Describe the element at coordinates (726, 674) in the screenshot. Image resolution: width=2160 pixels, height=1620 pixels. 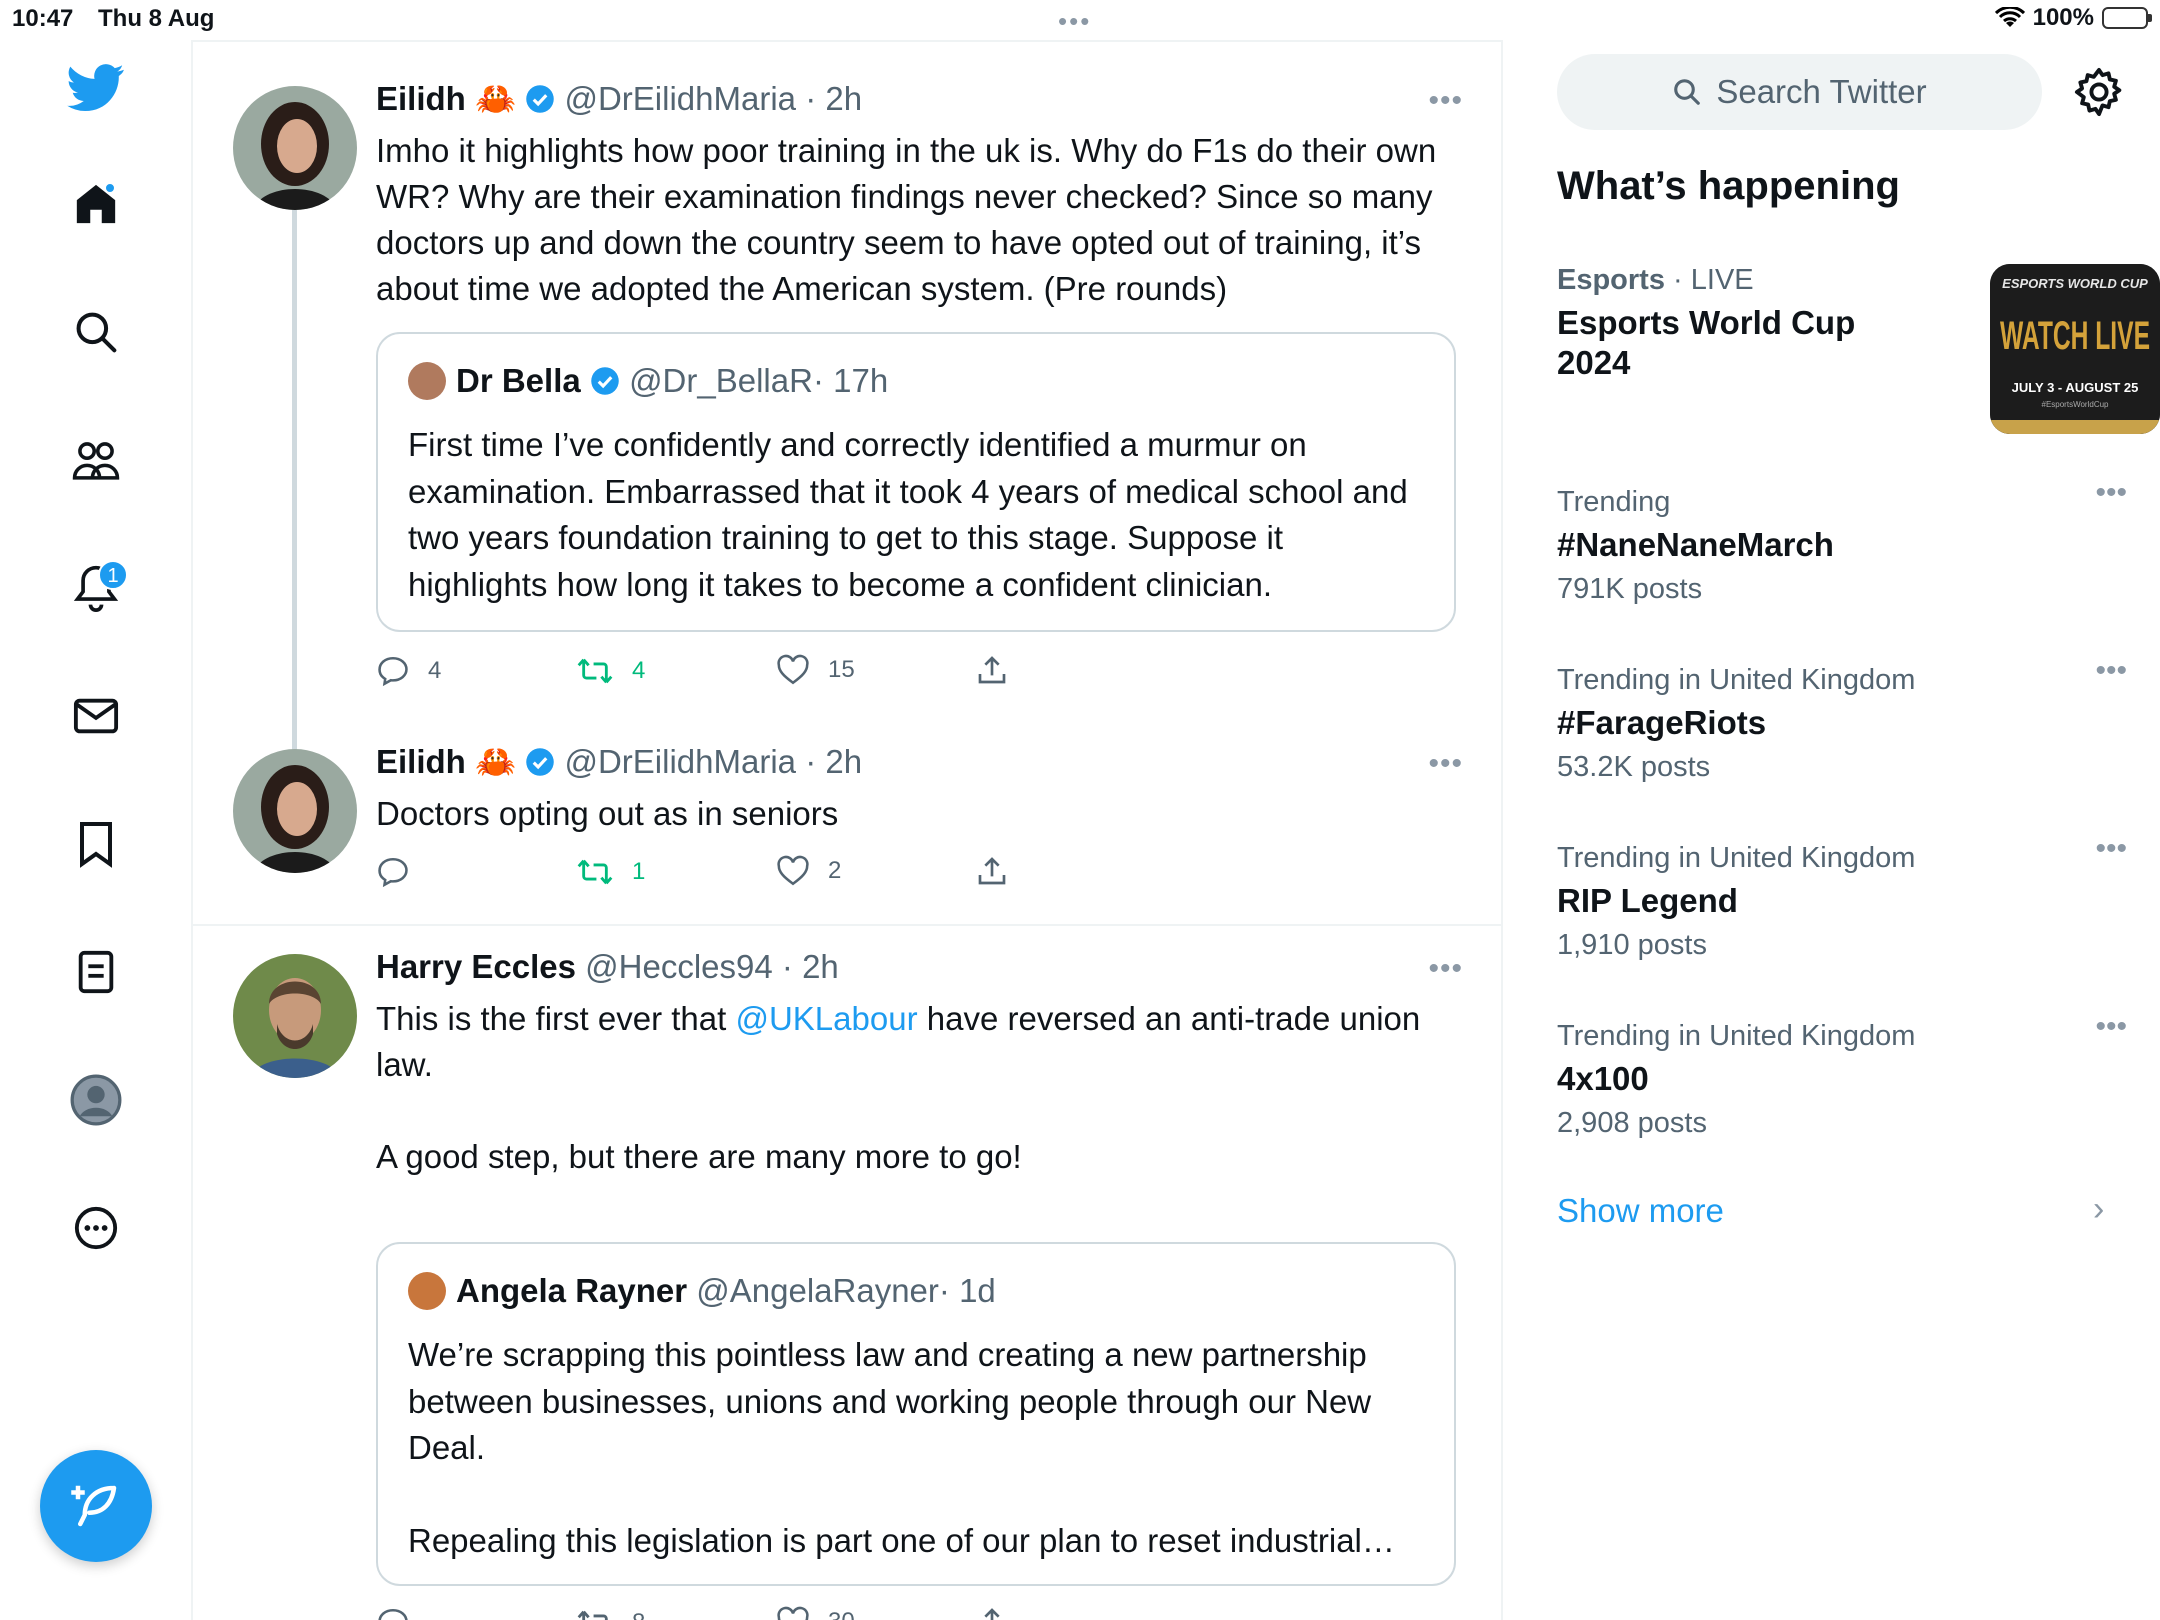
I see `tweet-actions: 4 4 15` at that location.